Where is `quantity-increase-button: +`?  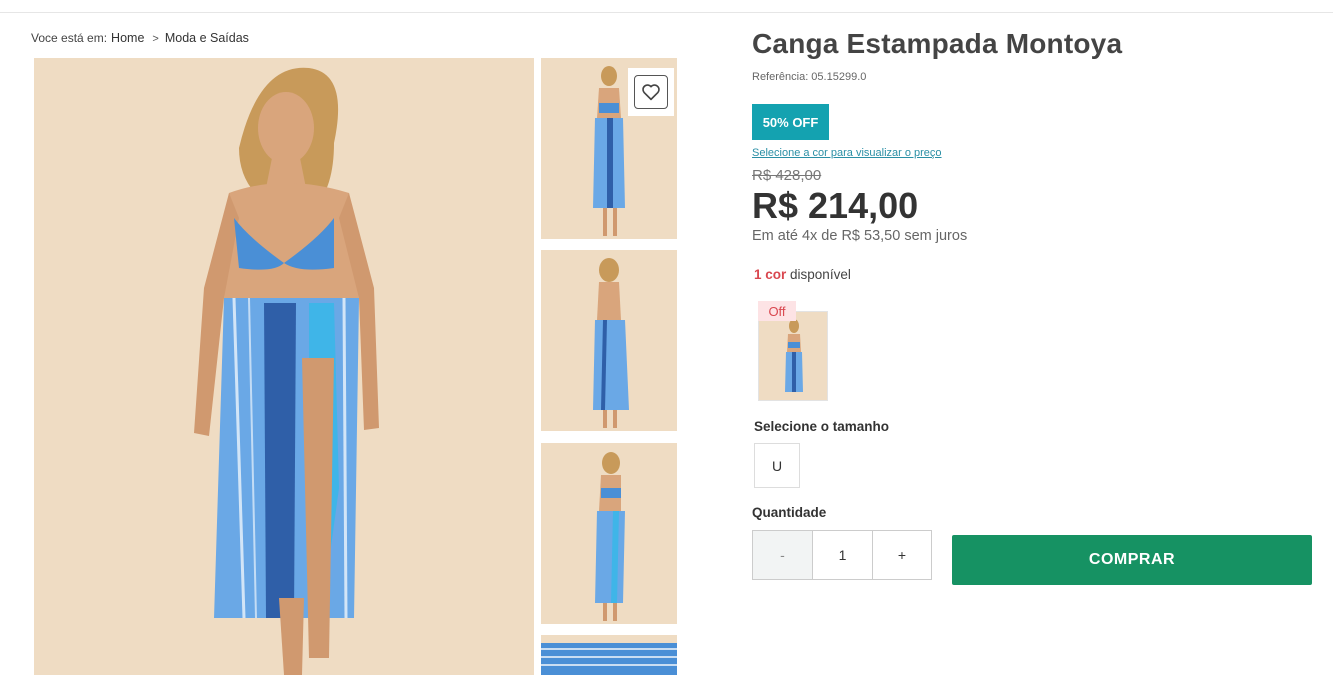
quantity-increase-button: + is located at coordinates (902, 555).